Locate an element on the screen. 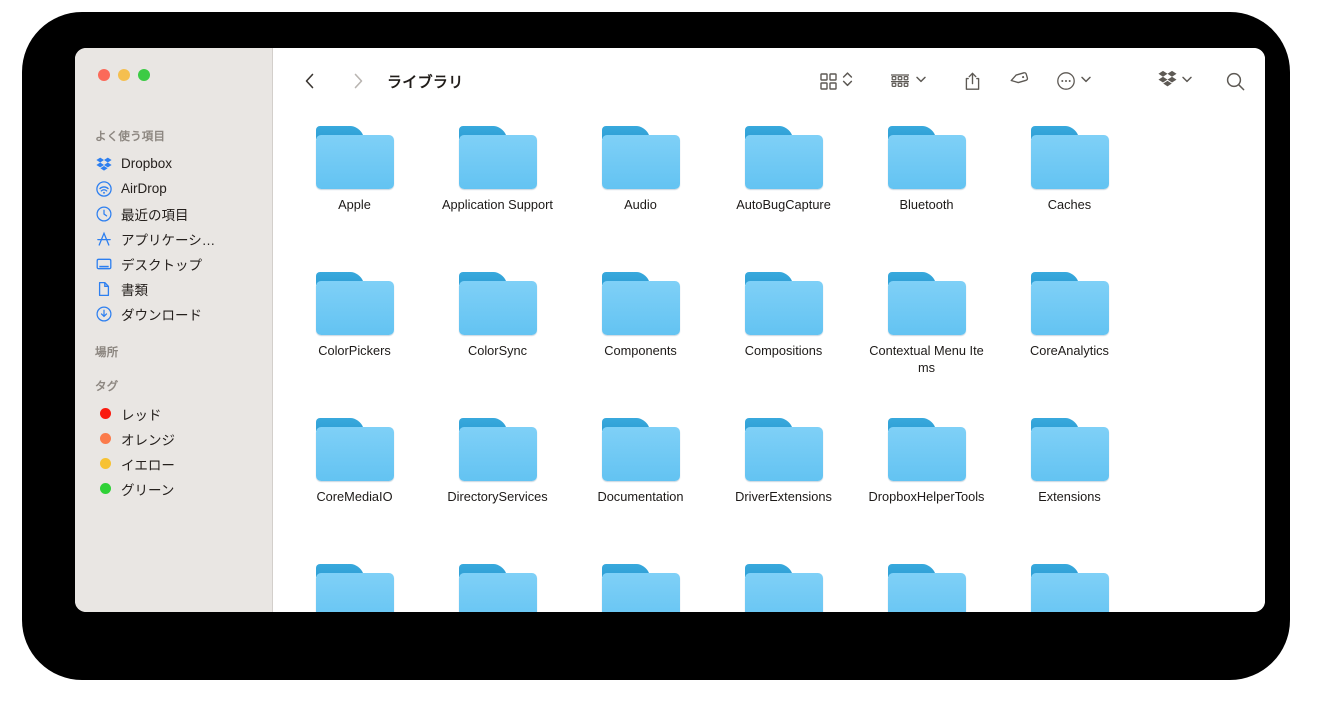  toolbar-right-group is located at coordinates (1032, 81).